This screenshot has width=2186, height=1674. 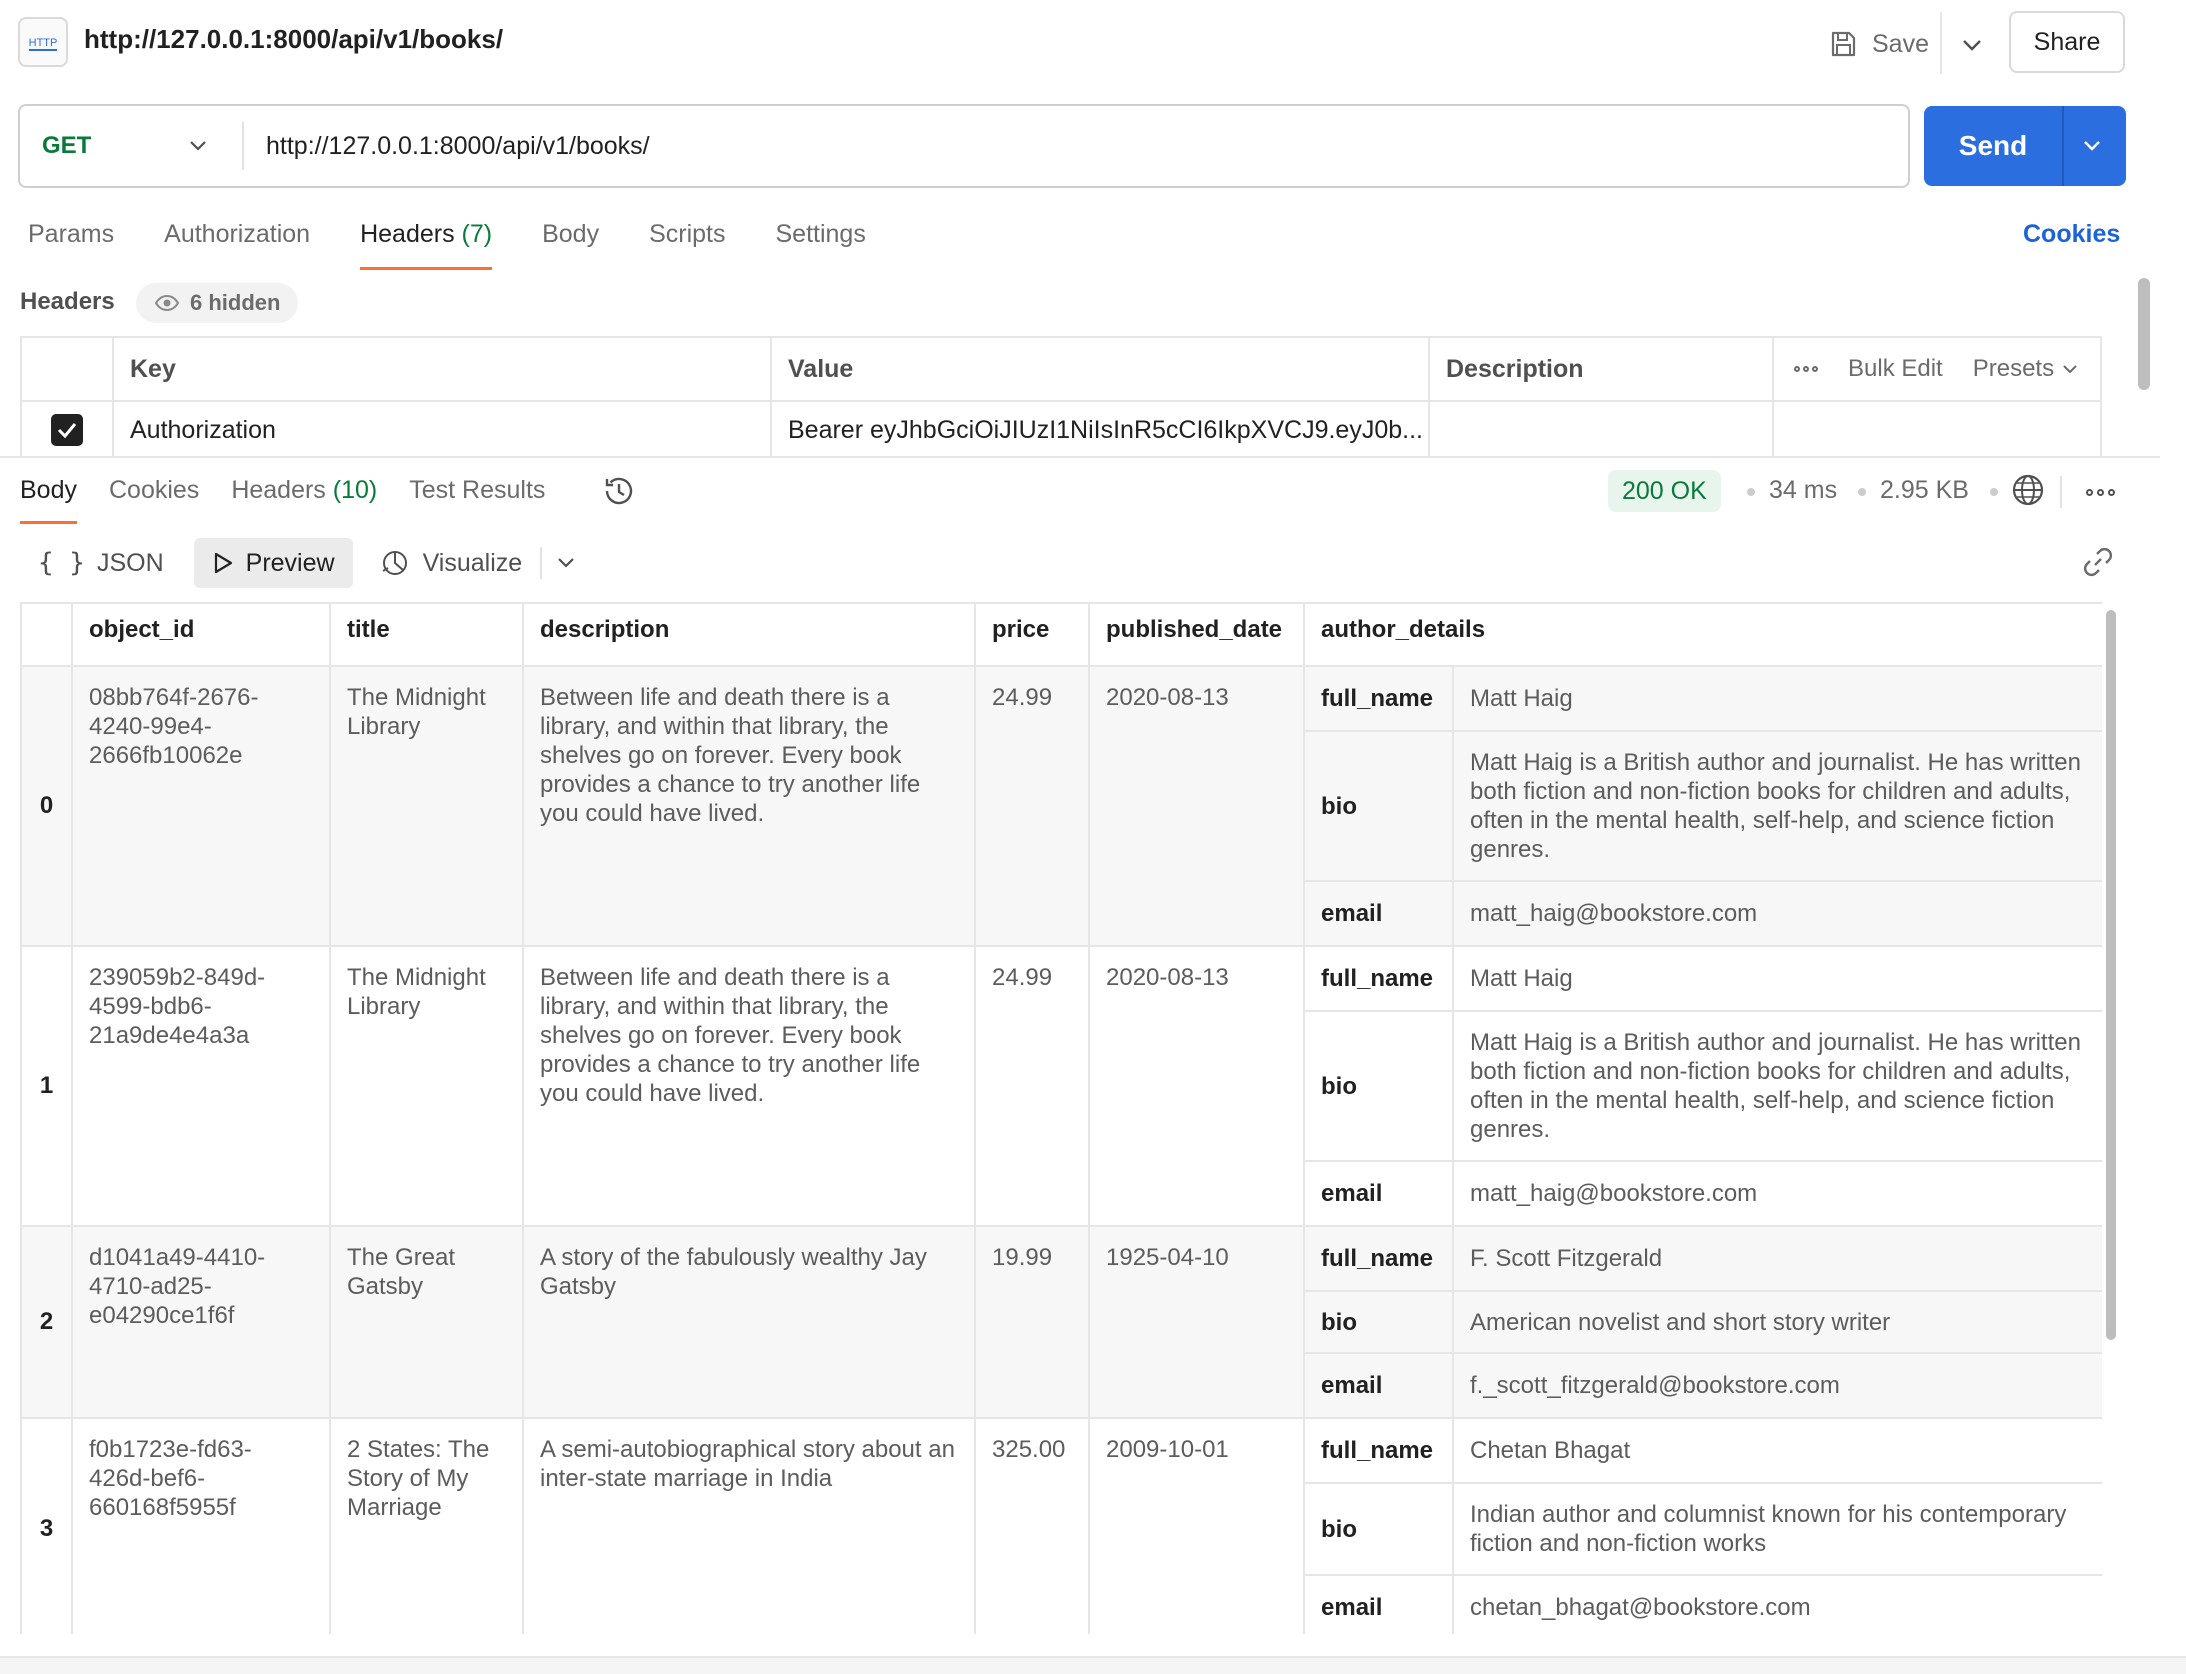 What do you see at coordinates (1093, 1665) in the screenshot?
I see `status-bar` at bounding box center [1093, 1665].